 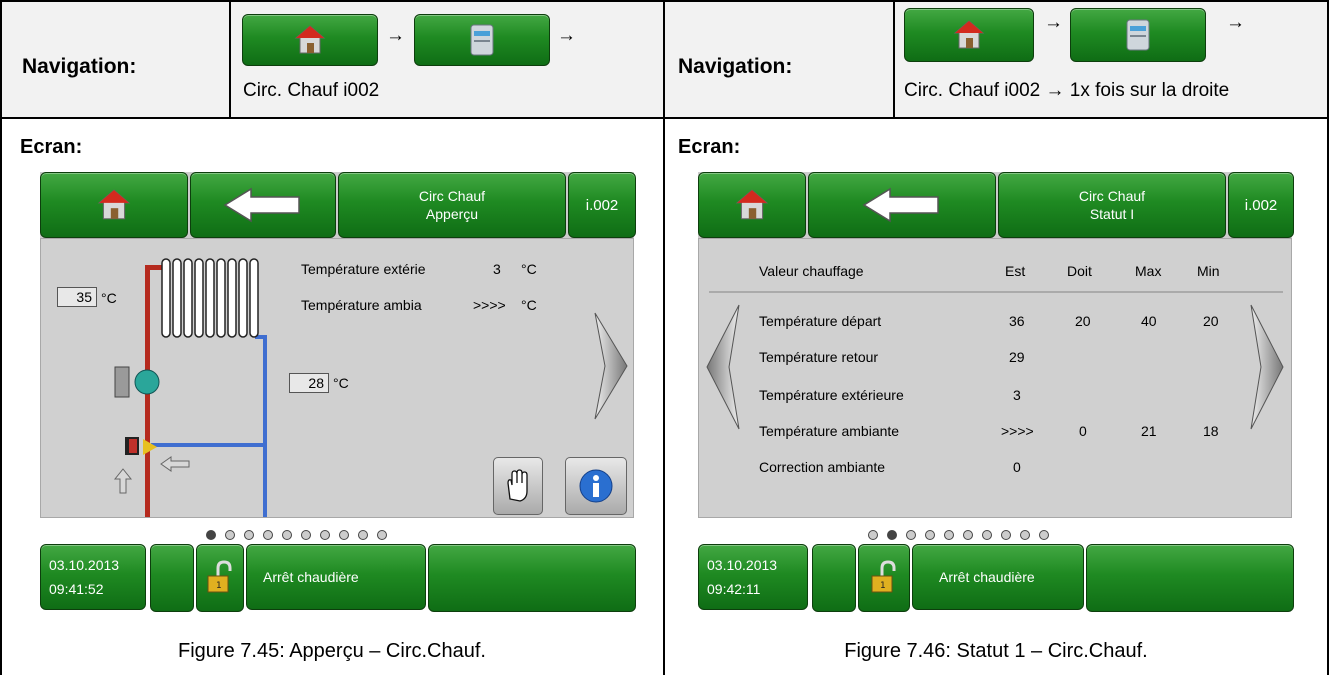 I want to click on nav-path-text: Circ. Chauf i002, so click(x=311, y=90).